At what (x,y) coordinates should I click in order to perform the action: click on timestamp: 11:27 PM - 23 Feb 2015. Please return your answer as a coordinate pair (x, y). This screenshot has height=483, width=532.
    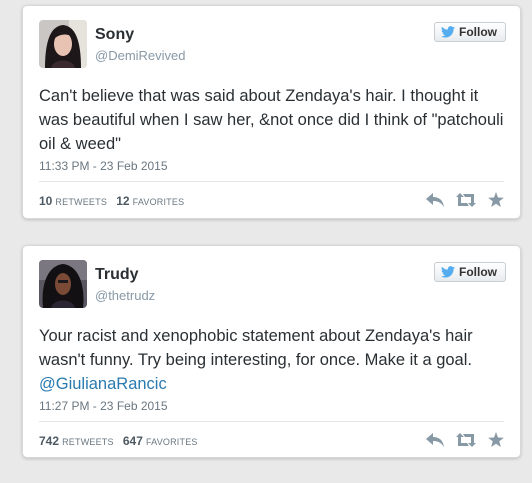
    Looking at the image, I should click on (103, 406).